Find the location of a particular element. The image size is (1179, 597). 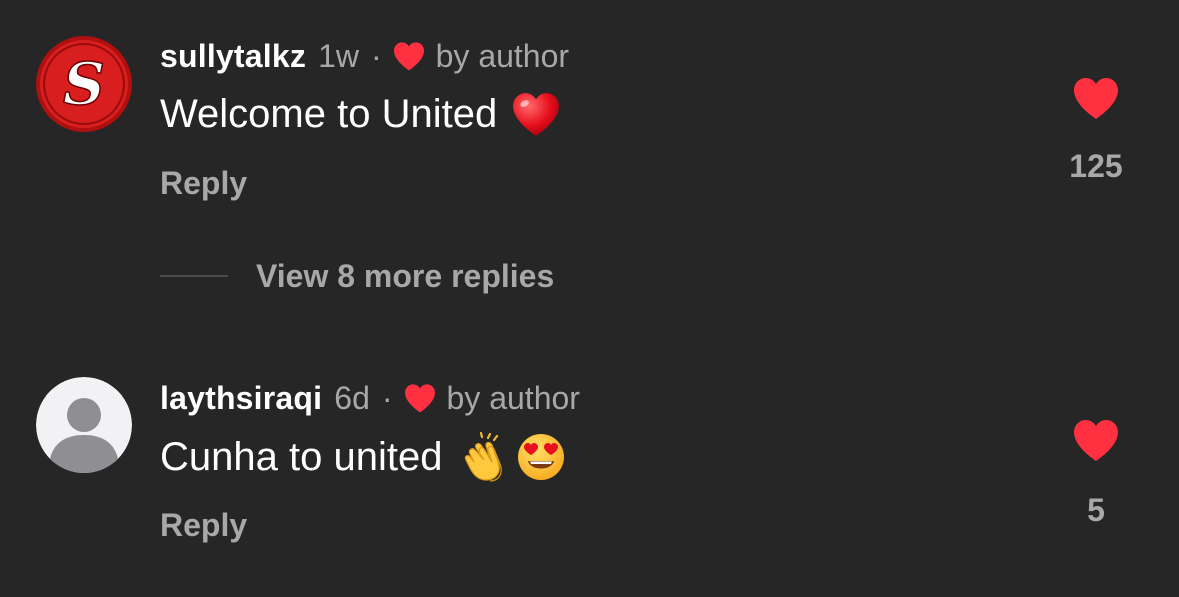

like-count: 5 is located at coordinates (1096, 510).